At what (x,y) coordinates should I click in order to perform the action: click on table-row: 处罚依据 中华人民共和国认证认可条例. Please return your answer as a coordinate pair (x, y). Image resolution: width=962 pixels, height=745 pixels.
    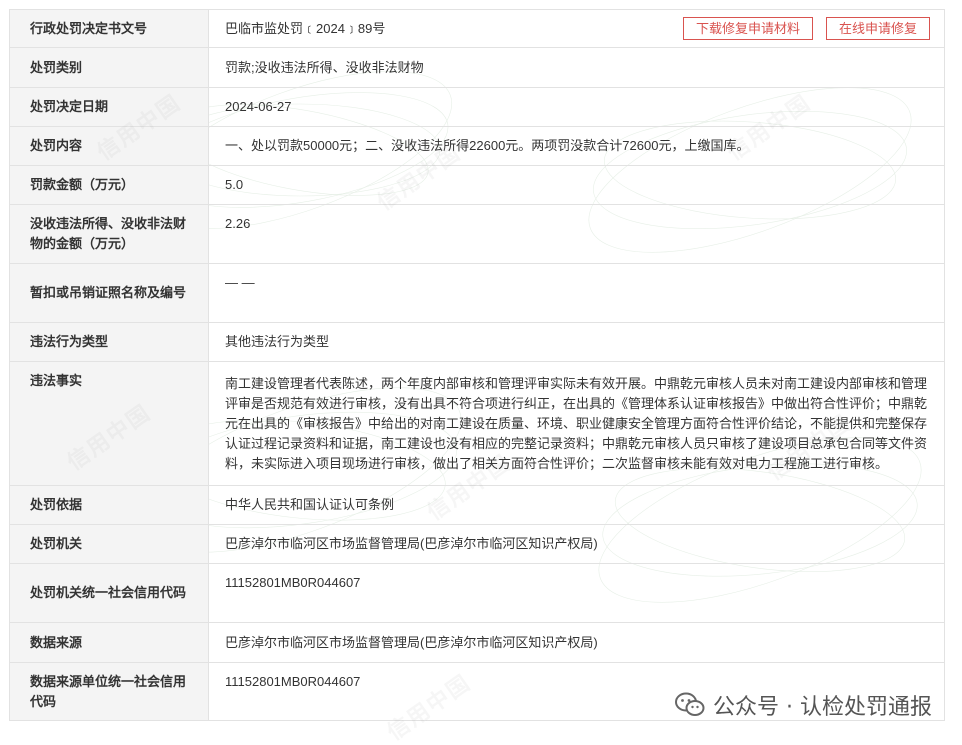
    Looking at the image, I should click on (477, 505).